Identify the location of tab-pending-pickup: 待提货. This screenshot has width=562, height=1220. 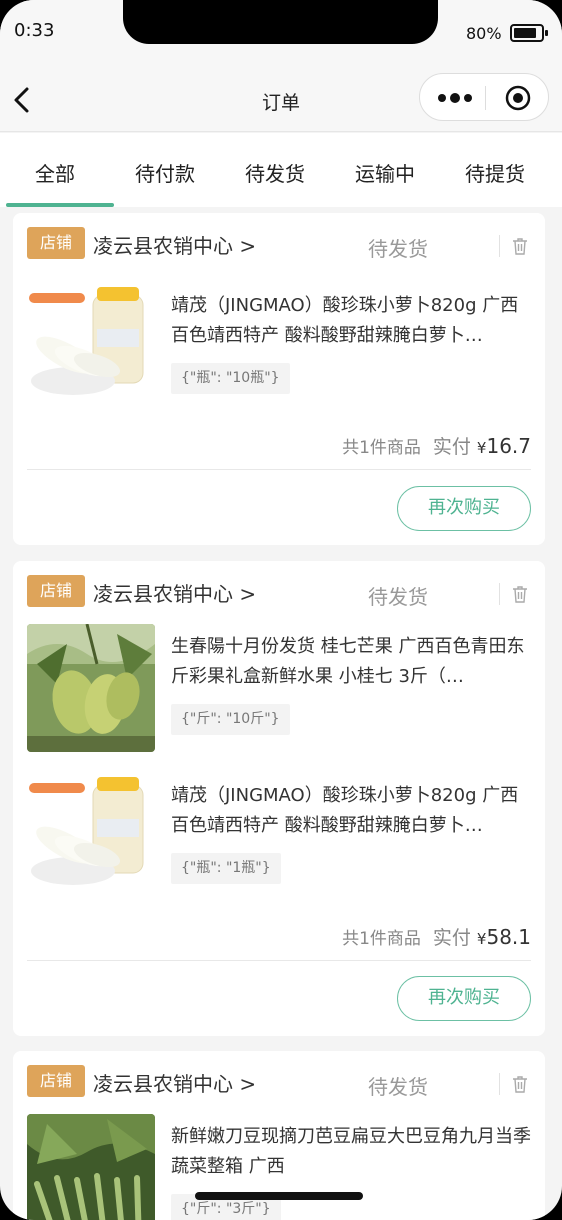
(495, 170).